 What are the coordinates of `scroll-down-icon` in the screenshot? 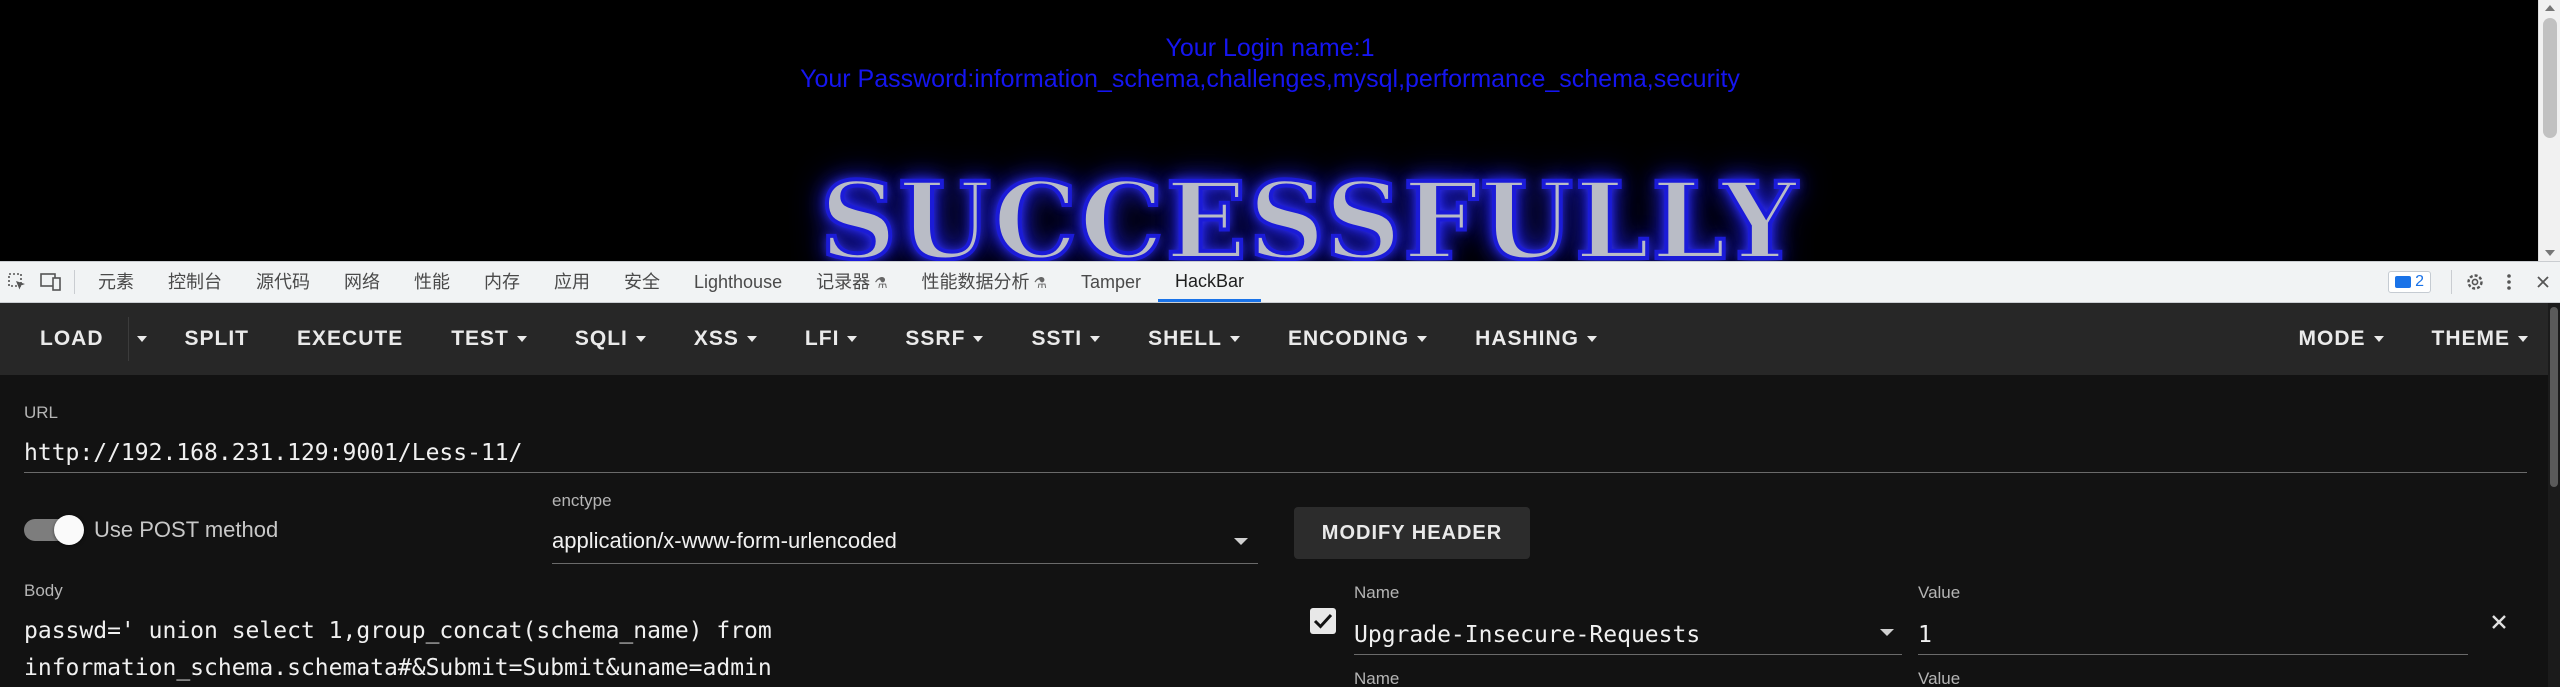 It's located at (2550, 253).